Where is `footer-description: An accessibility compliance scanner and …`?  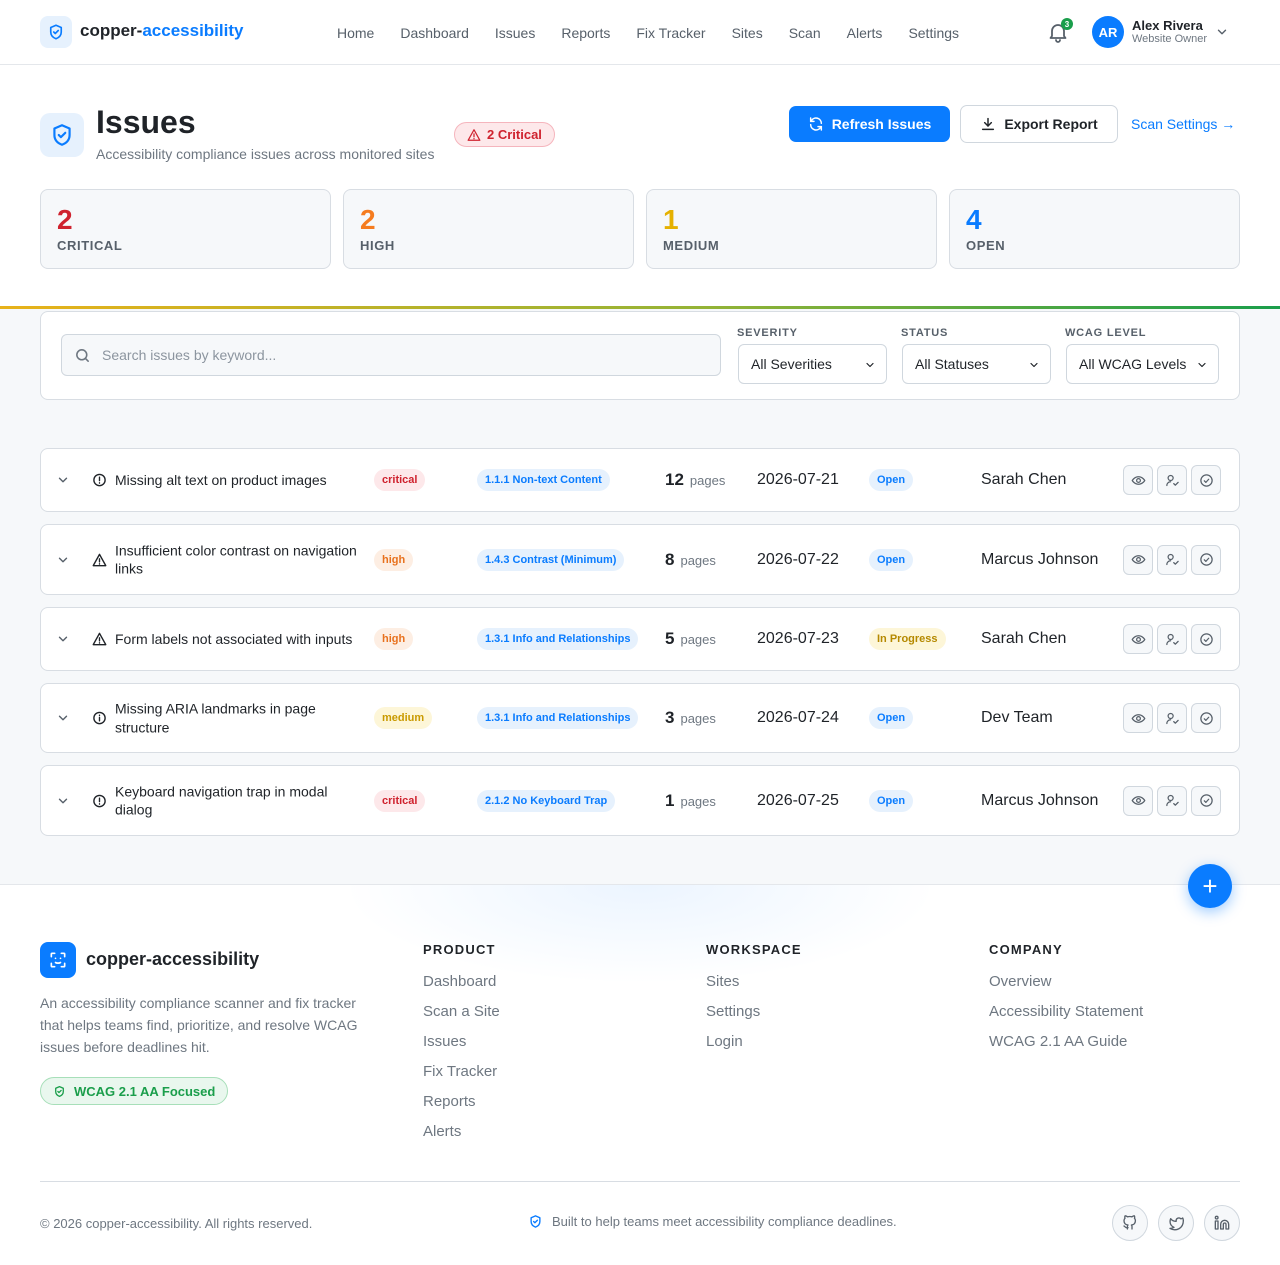 footer-description: An accessibility compliance scanner and … is located at coordinates (199, 1025).